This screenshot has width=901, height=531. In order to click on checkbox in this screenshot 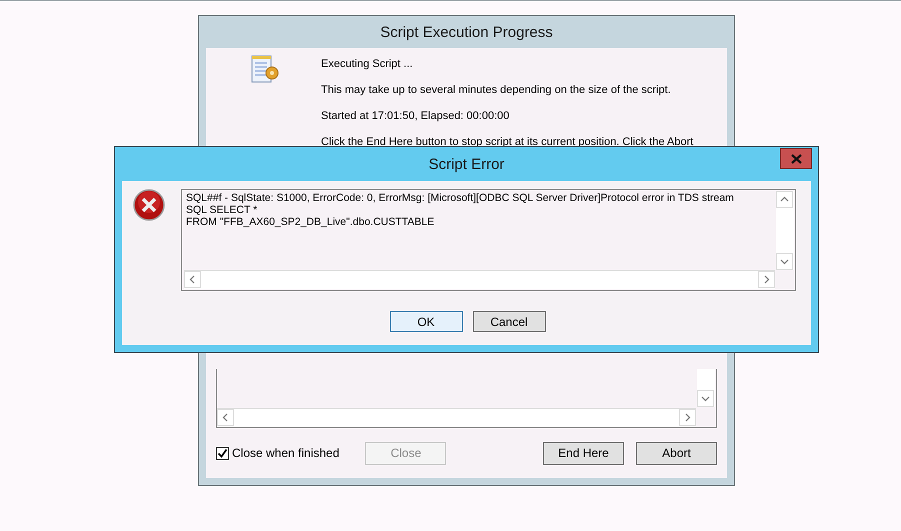, I will do `click(222, 453)`.